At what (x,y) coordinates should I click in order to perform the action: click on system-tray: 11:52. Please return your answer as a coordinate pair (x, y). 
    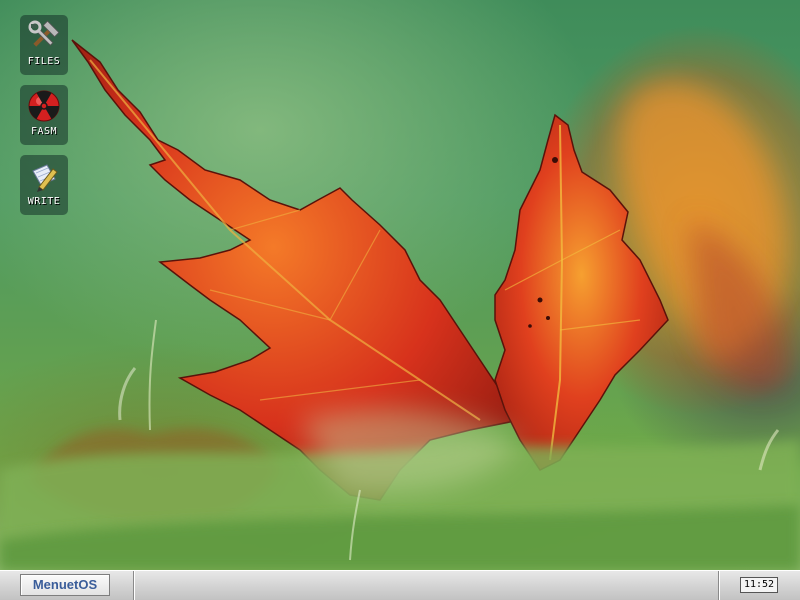
    Looking at the image, I should click on (759, 585).